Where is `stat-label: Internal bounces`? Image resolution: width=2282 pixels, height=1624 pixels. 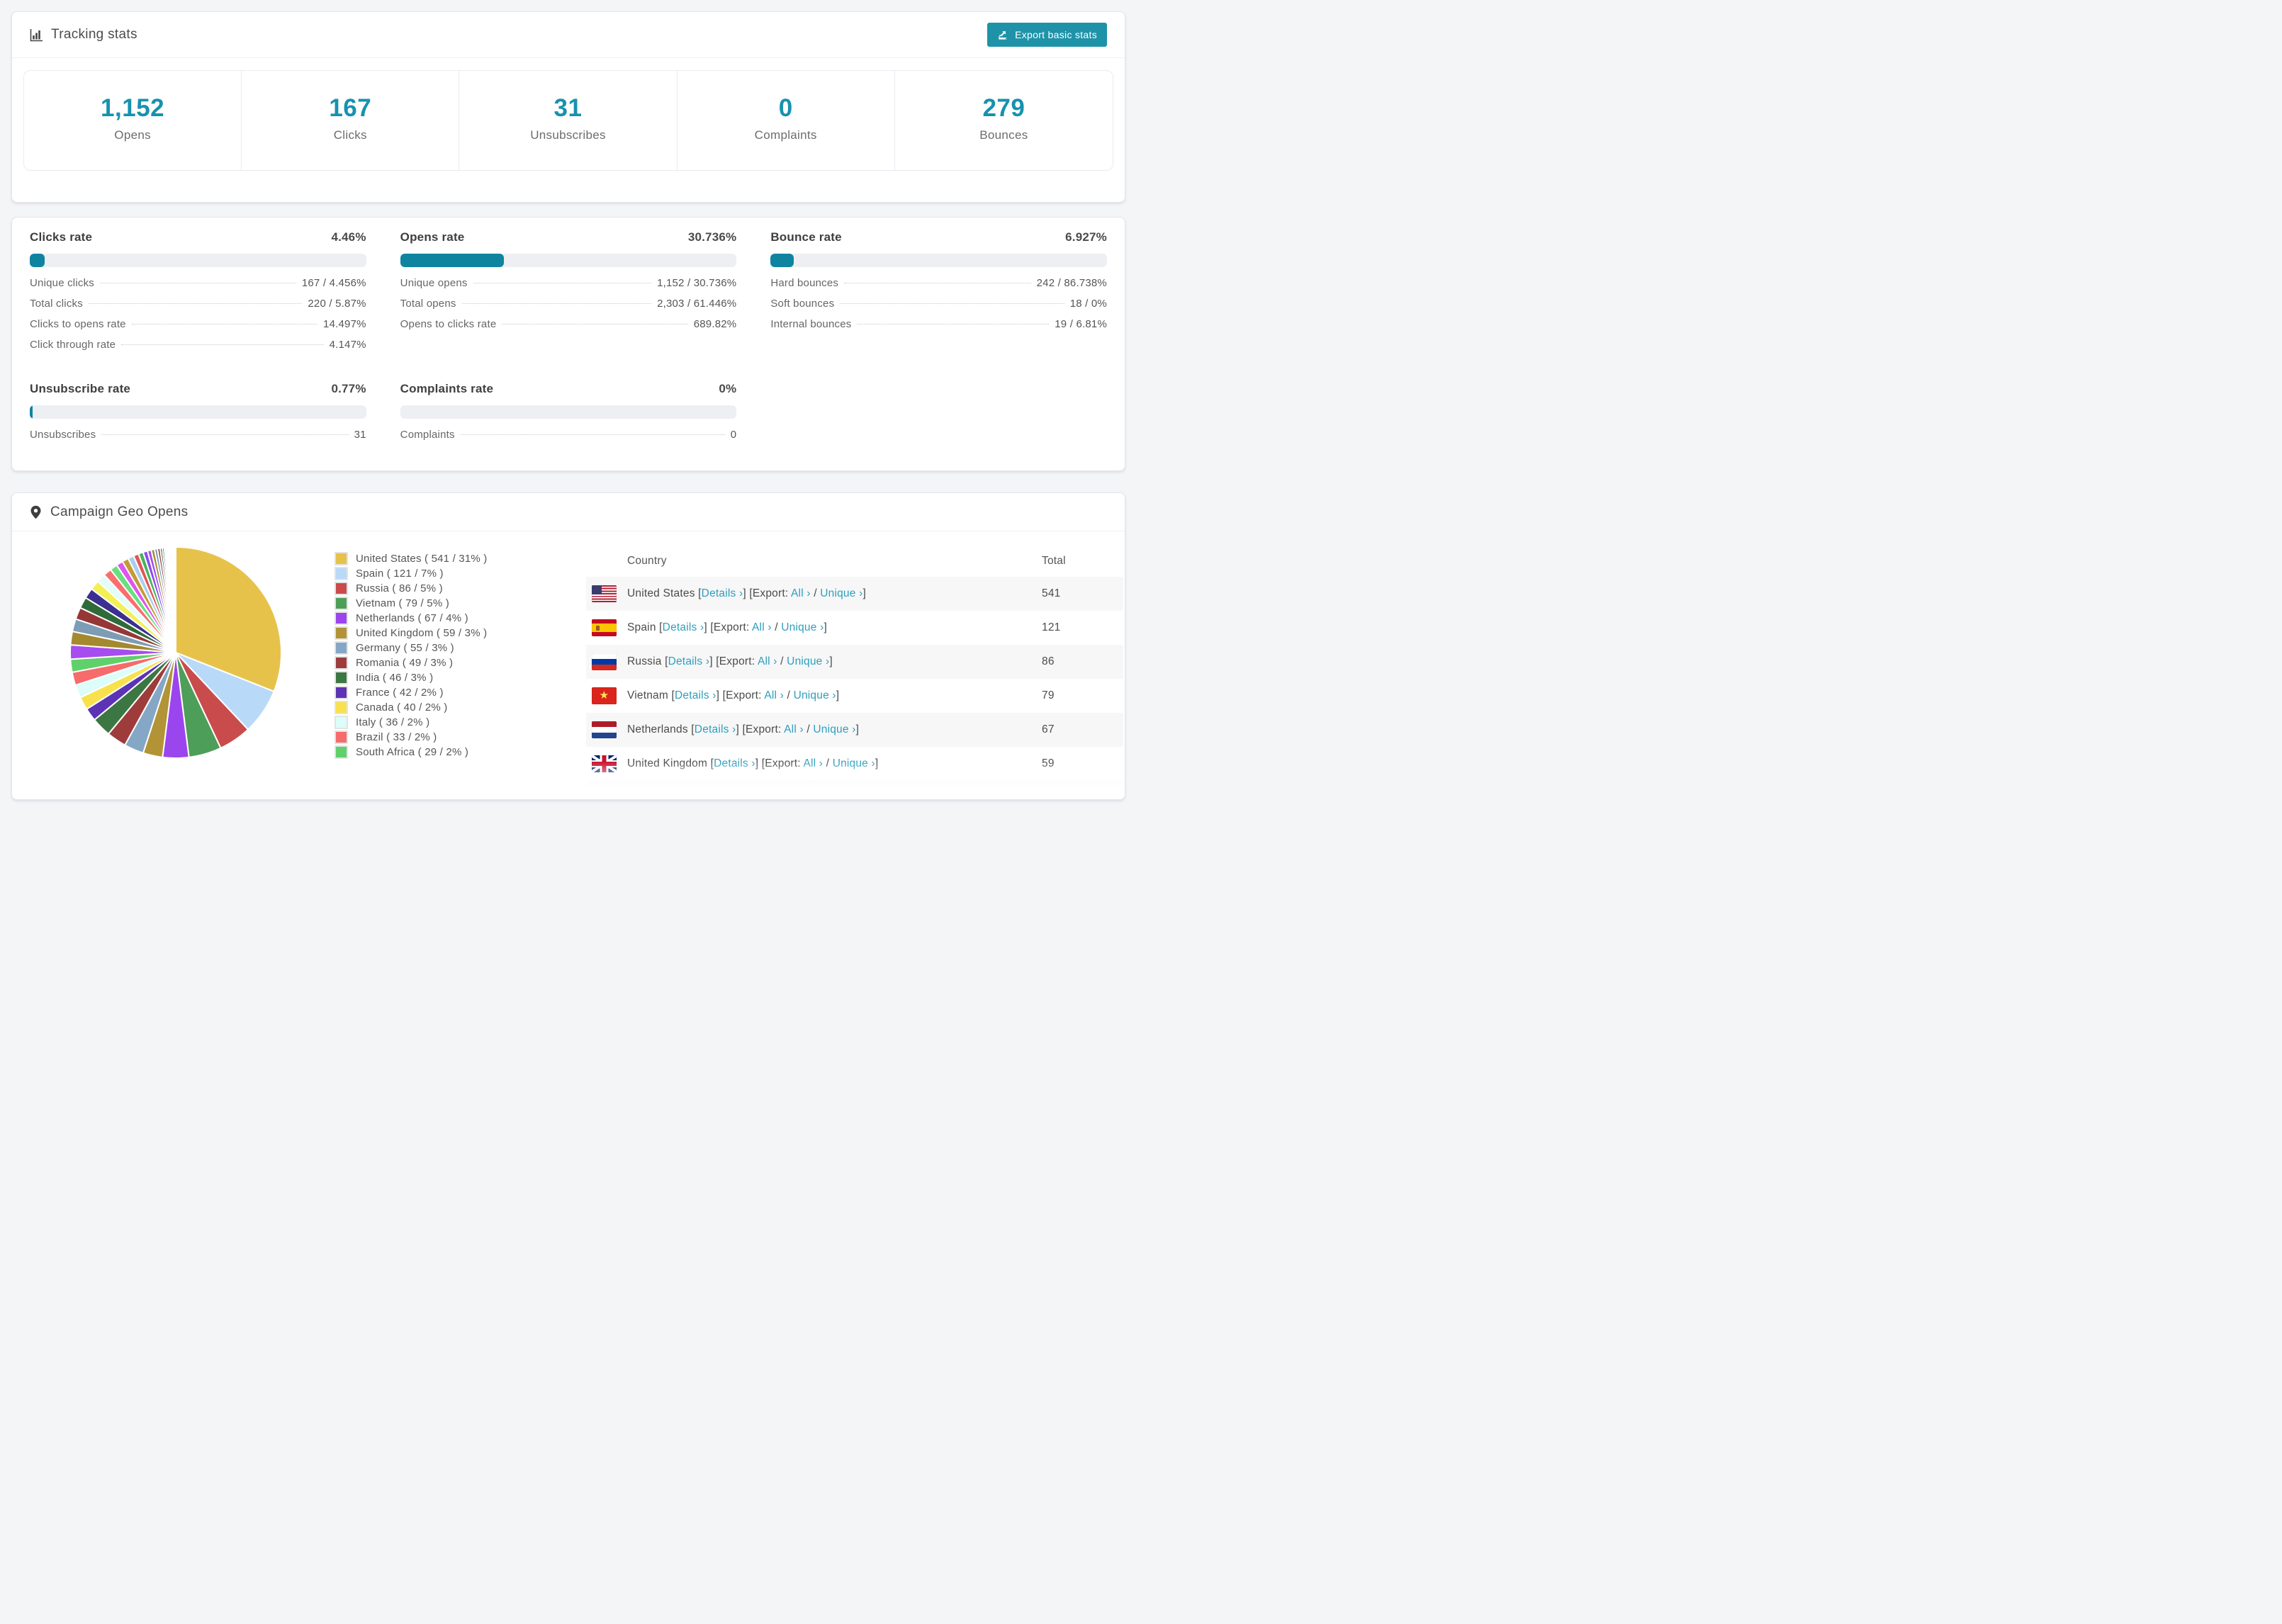 stat-label: Internal bounces is located at coordinates (811, 324).